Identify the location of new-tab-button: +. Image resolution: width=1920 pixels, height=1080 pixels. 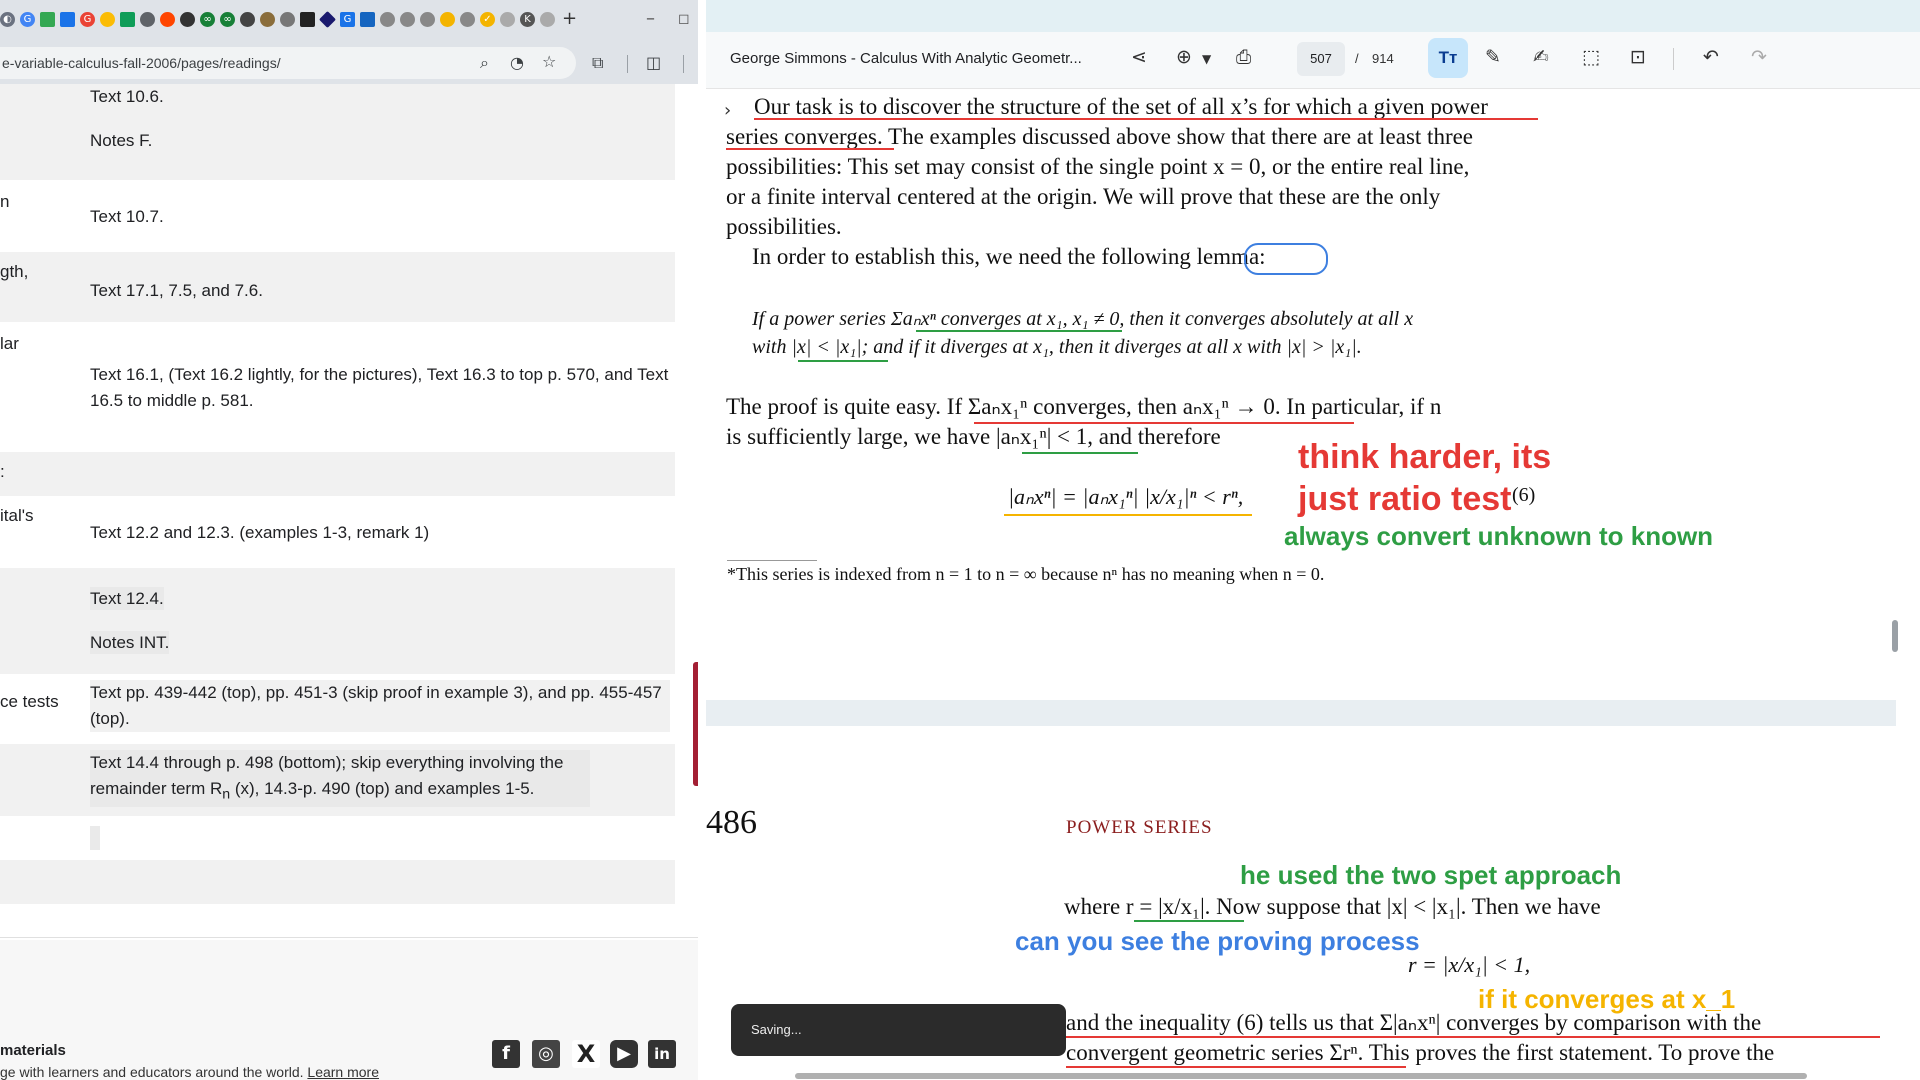
(569, 18).